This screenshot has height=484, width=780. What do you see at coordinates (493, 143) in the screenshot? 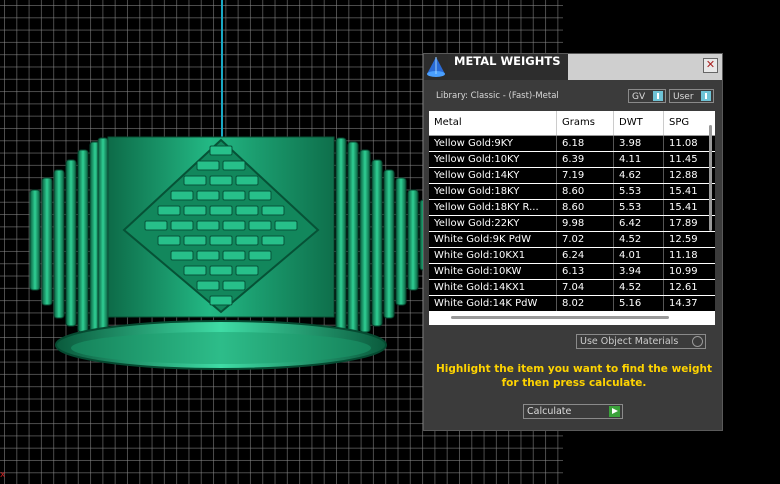
I see `metal-name-cell: Yellow Gold:9KY` at bounding box center [493, 143].